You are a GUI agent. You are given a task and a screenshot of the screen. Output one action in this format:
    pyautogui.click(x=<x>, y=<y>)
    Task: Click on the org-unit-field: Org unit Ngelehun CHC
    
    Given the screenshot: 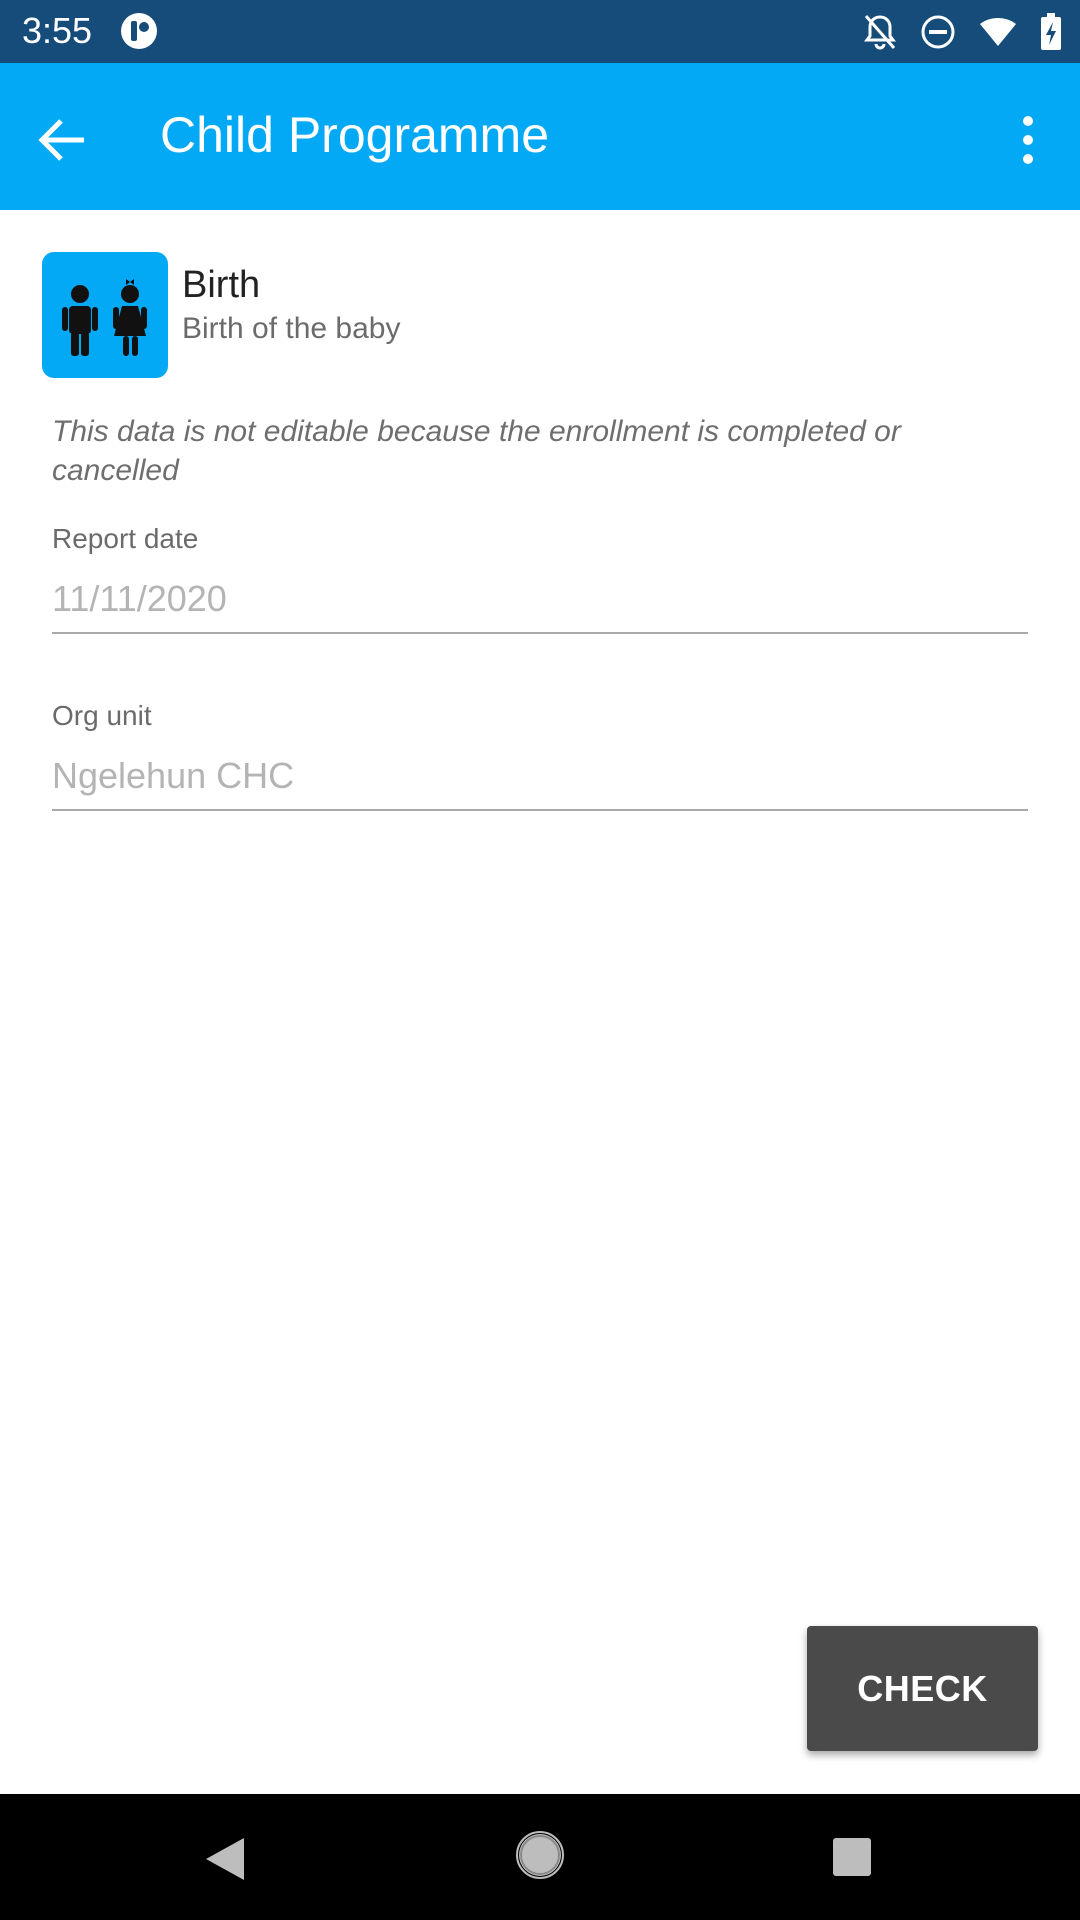 What is the action you would take?
    pyautogui.click(x=540, y=755)
    